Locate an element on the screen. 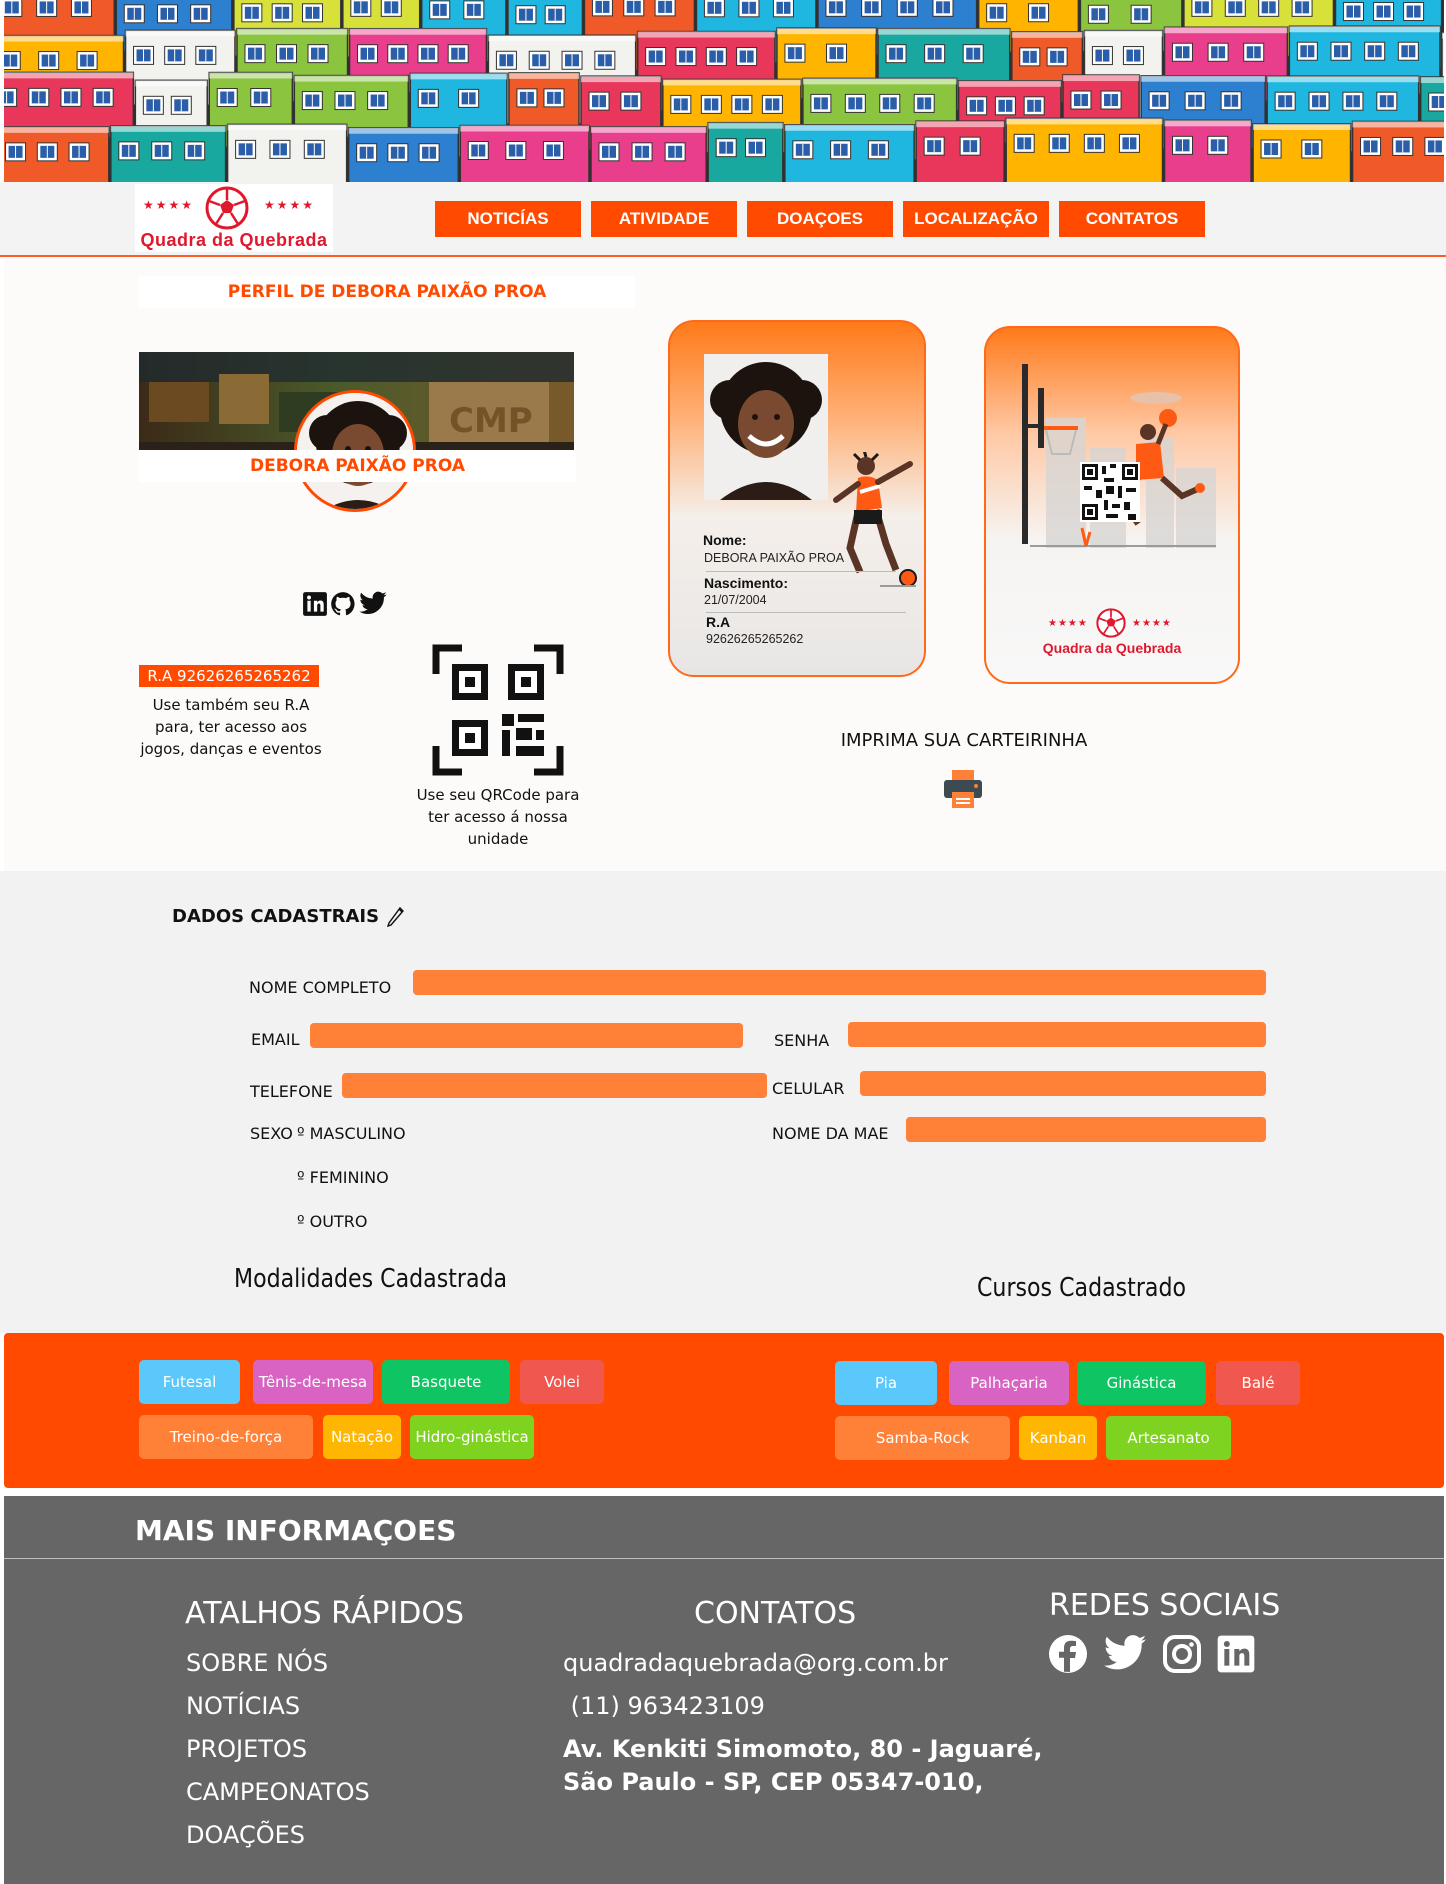 This screenshot has width=1446, height=1884. printer-icon is located at coordinates (963, 789).